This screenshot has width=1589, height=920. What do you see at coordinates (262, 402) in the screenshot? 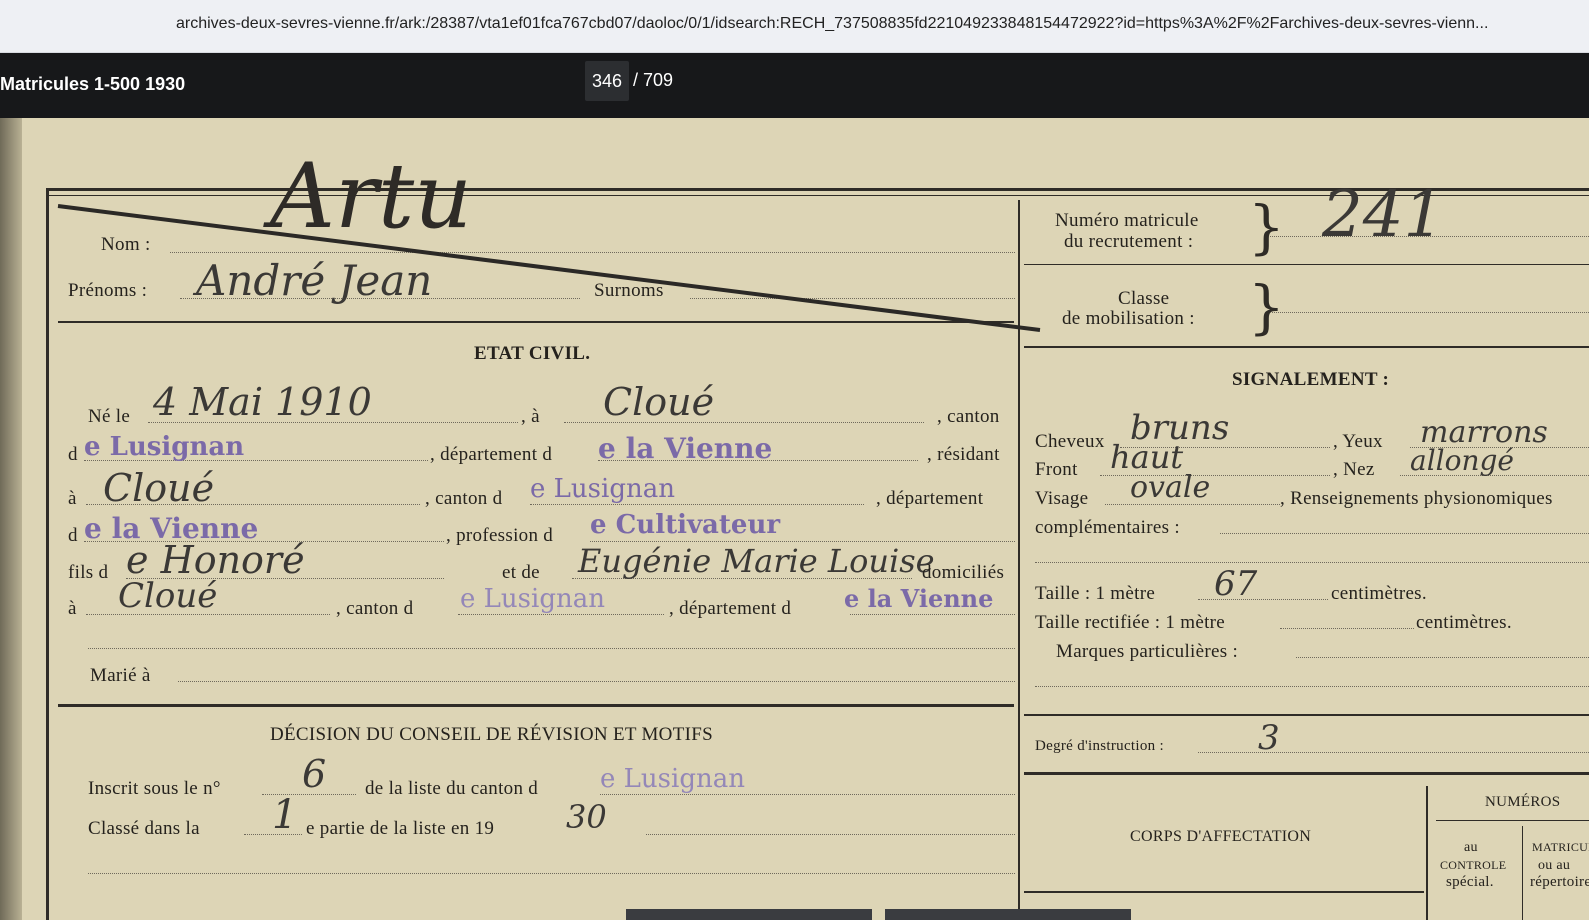
I see `birth-date-handwritten: 4 Mai 1910` at bounding box center [262, 402].